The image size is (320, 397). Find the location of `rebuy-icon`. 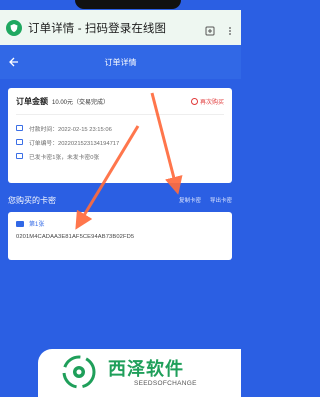

rebuy-icon is located at coordinates (194, 101).